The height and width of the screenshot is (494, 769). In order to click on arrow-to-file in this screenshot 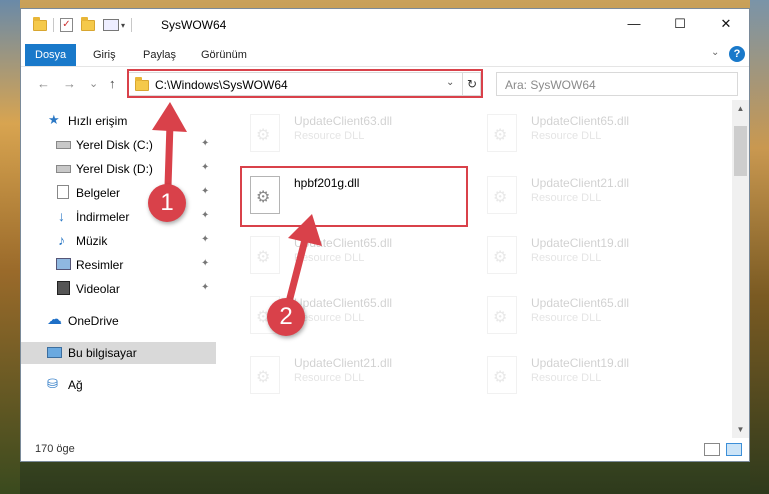, I will do `click(304, 258)`.